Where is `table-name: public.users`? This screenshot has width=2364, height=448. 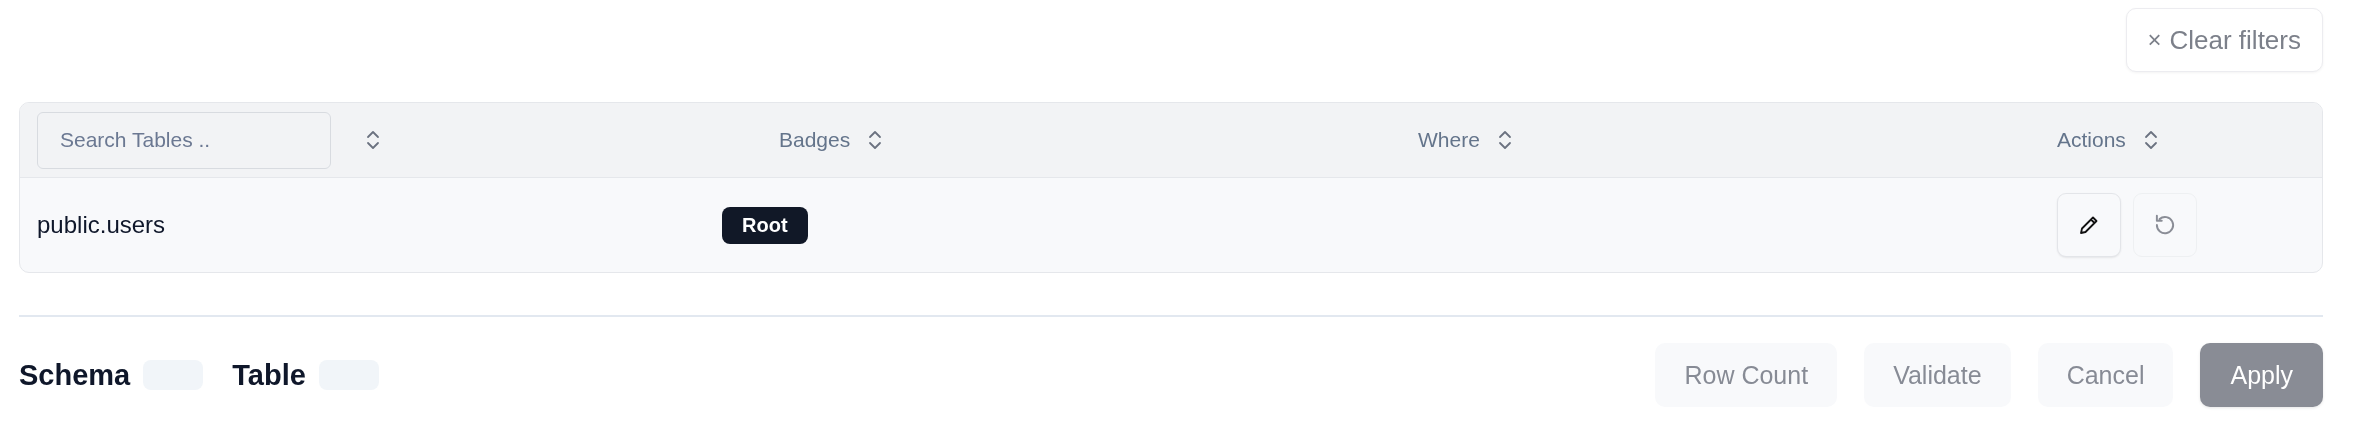 table-name: public.users is located at coordinates (101, 225).